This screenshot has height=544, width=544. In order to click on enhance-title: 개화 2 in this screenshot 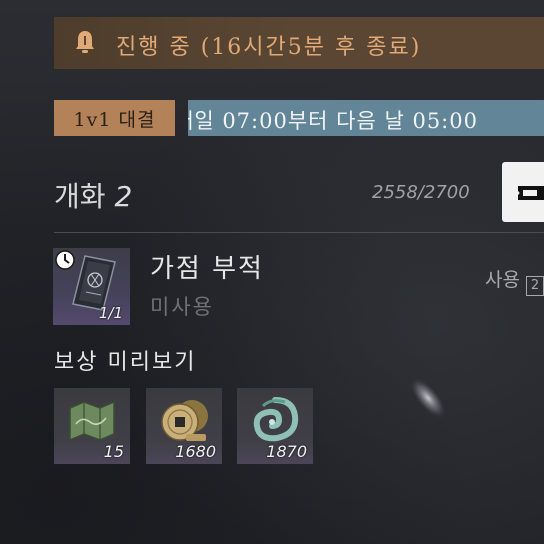, I will do `click(93, 195)`.